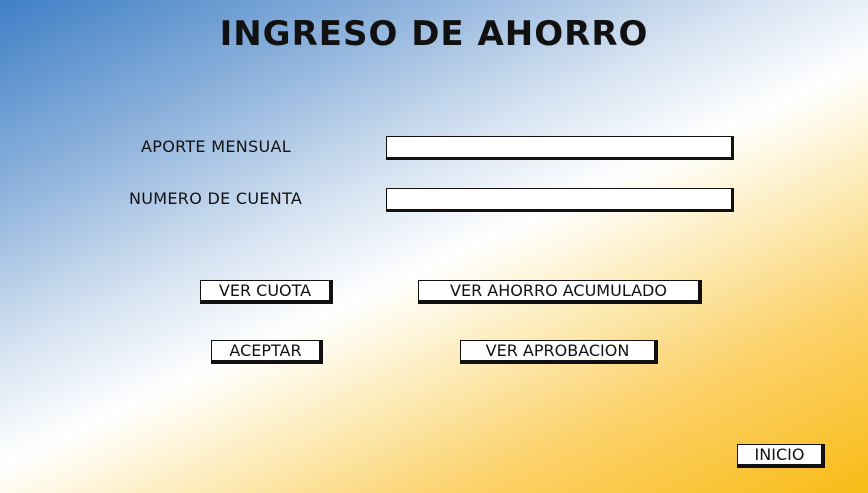 The image size is (868, 493). I want to click on account-number-label: NUMERO DE CUENTA, so click(216, 198).